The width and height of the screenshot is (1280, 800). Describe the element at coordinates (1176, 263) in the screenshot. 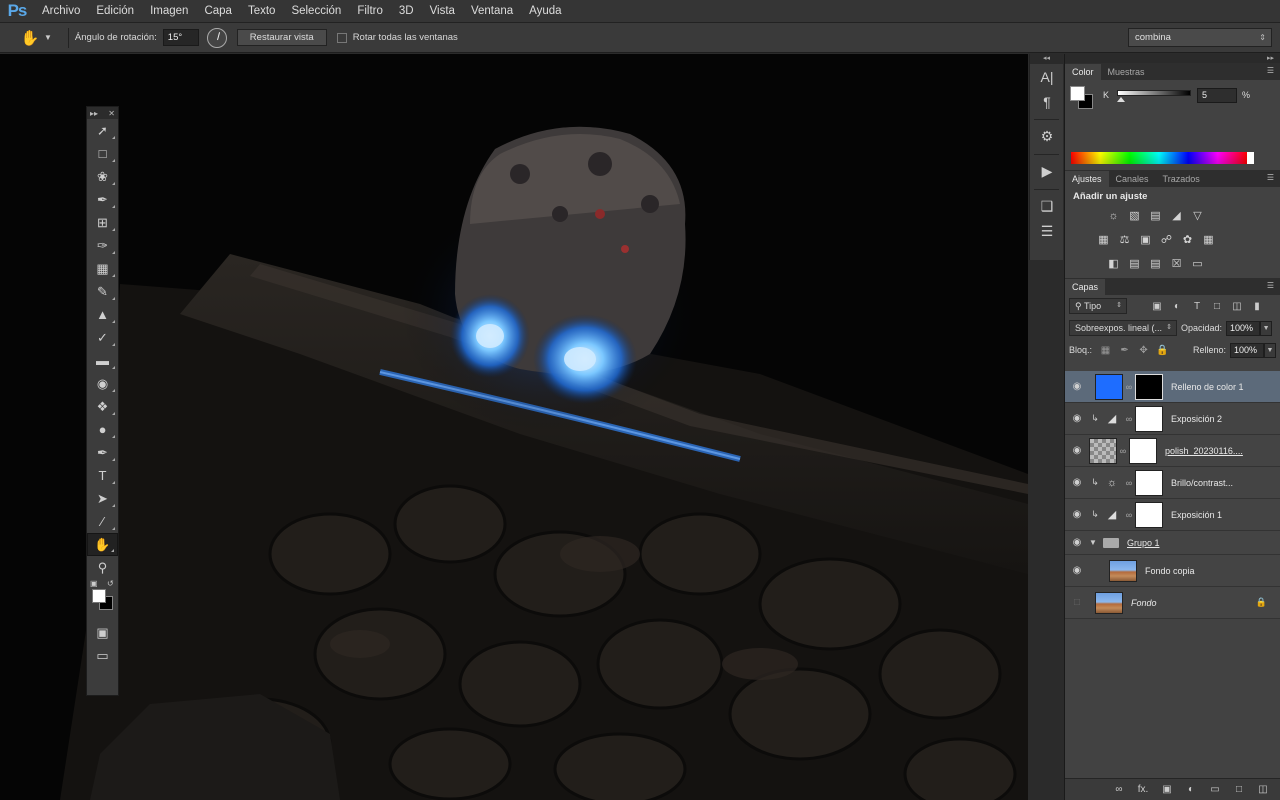

I see `selective-color-icon: ☒` at that location.